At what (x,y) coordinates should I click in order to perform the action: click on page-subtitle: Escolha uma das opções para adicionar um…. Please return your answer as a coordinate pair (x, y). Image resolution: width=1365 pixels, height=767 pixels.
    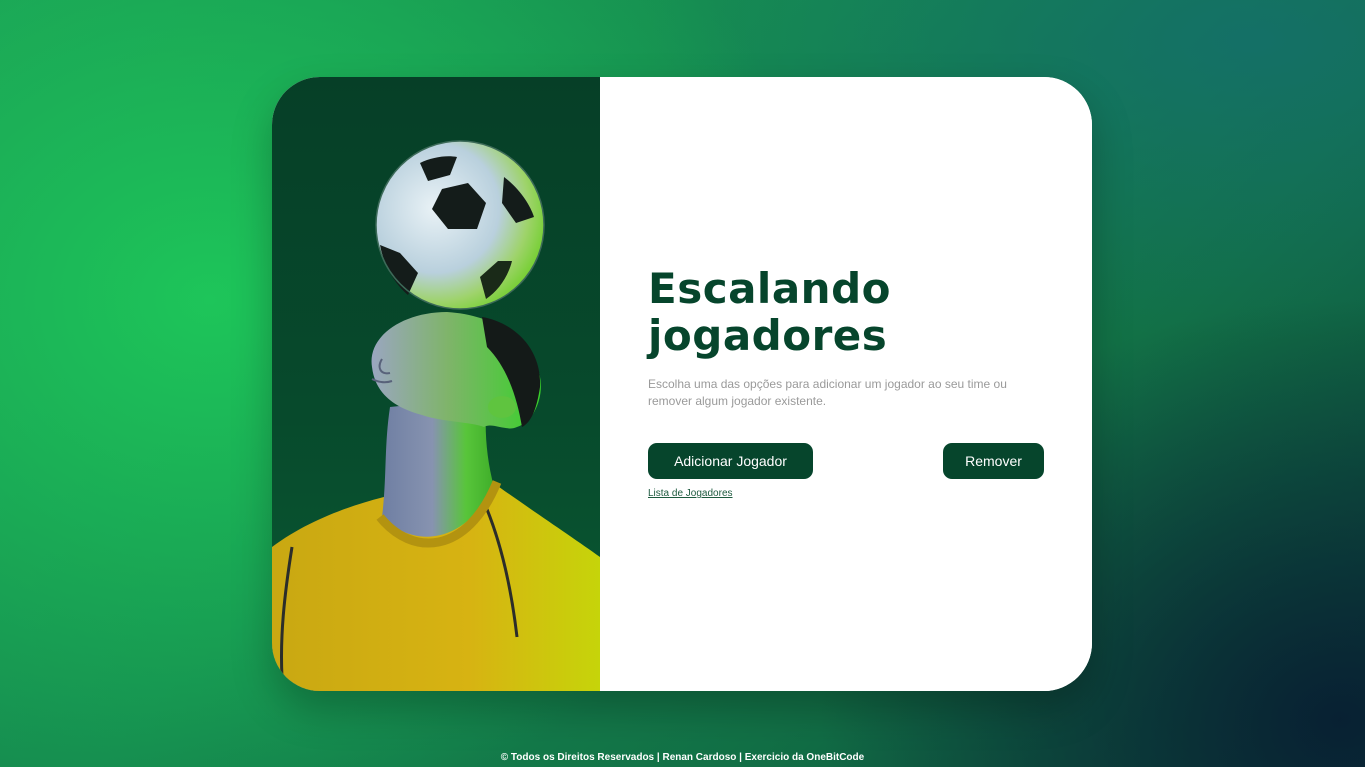
    Looking at the image, I should click on (827, 392).